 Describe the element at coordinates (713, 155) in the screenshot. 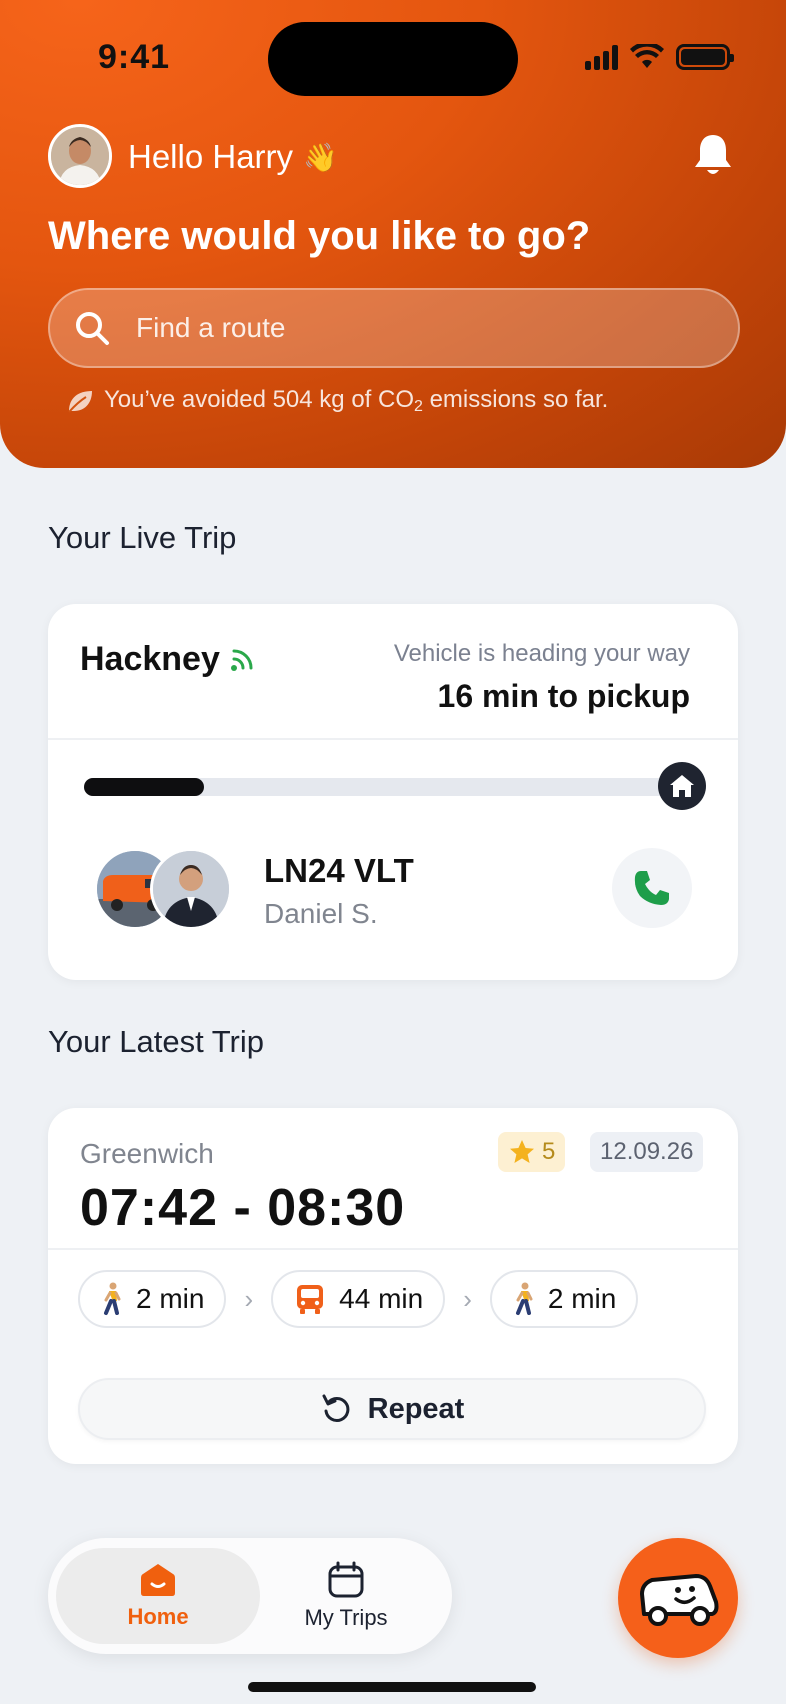

I see `bell-icon` at that location.